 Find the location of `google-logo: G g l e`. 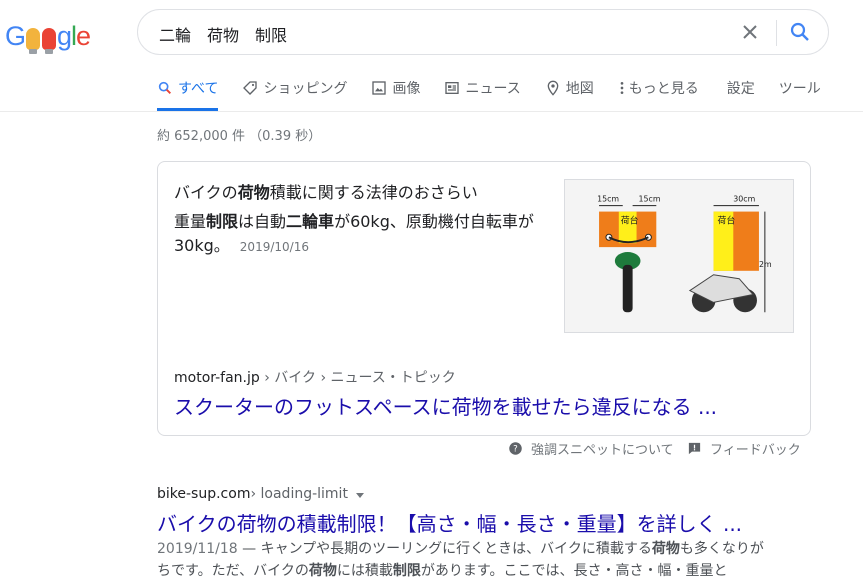

google-logo: G g l e is located at coordinates (48, 34).